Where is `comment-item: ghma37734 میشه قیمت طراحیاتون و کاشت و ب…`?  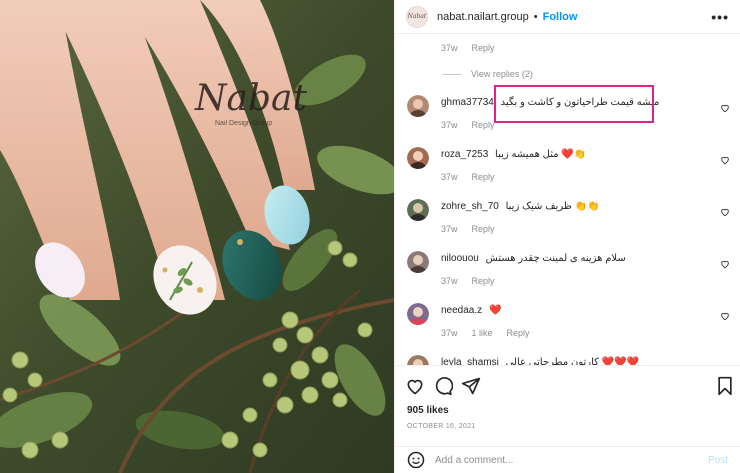
comment-item: ghma37734 میشه قیمت طراحیاتون و کاشت و ب… is located at coordinates (568, 115).